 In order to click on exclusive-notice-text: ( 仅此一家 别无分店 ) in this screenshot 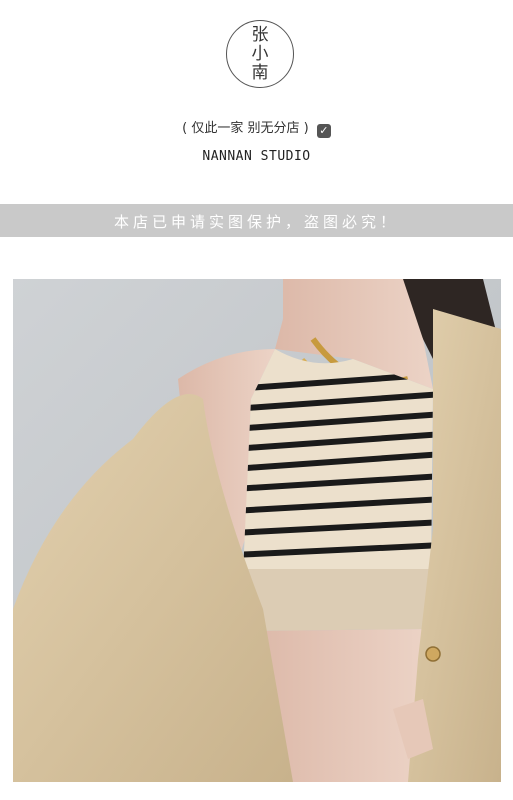, I will do `click(245, 128)`.